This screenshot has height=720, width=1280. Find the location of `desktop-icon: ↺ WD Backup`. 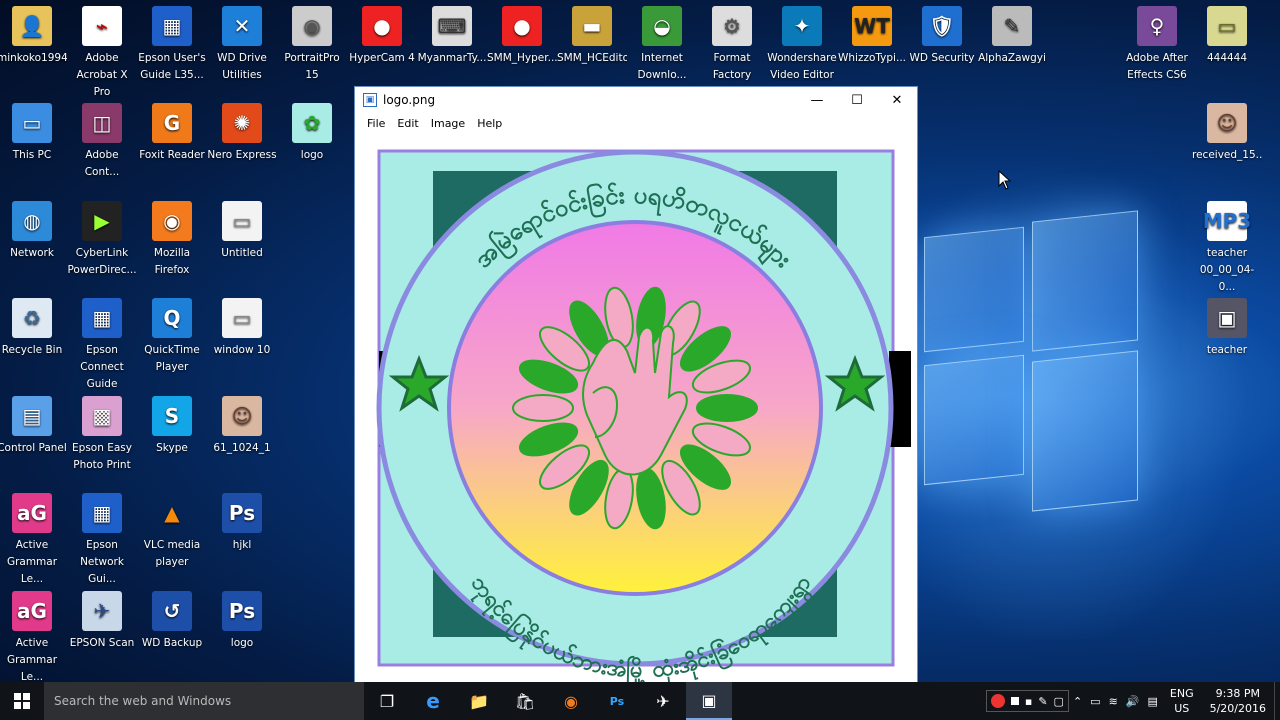

desktop-icon: ↺ WD Backup is located at coordinates (172, 621).